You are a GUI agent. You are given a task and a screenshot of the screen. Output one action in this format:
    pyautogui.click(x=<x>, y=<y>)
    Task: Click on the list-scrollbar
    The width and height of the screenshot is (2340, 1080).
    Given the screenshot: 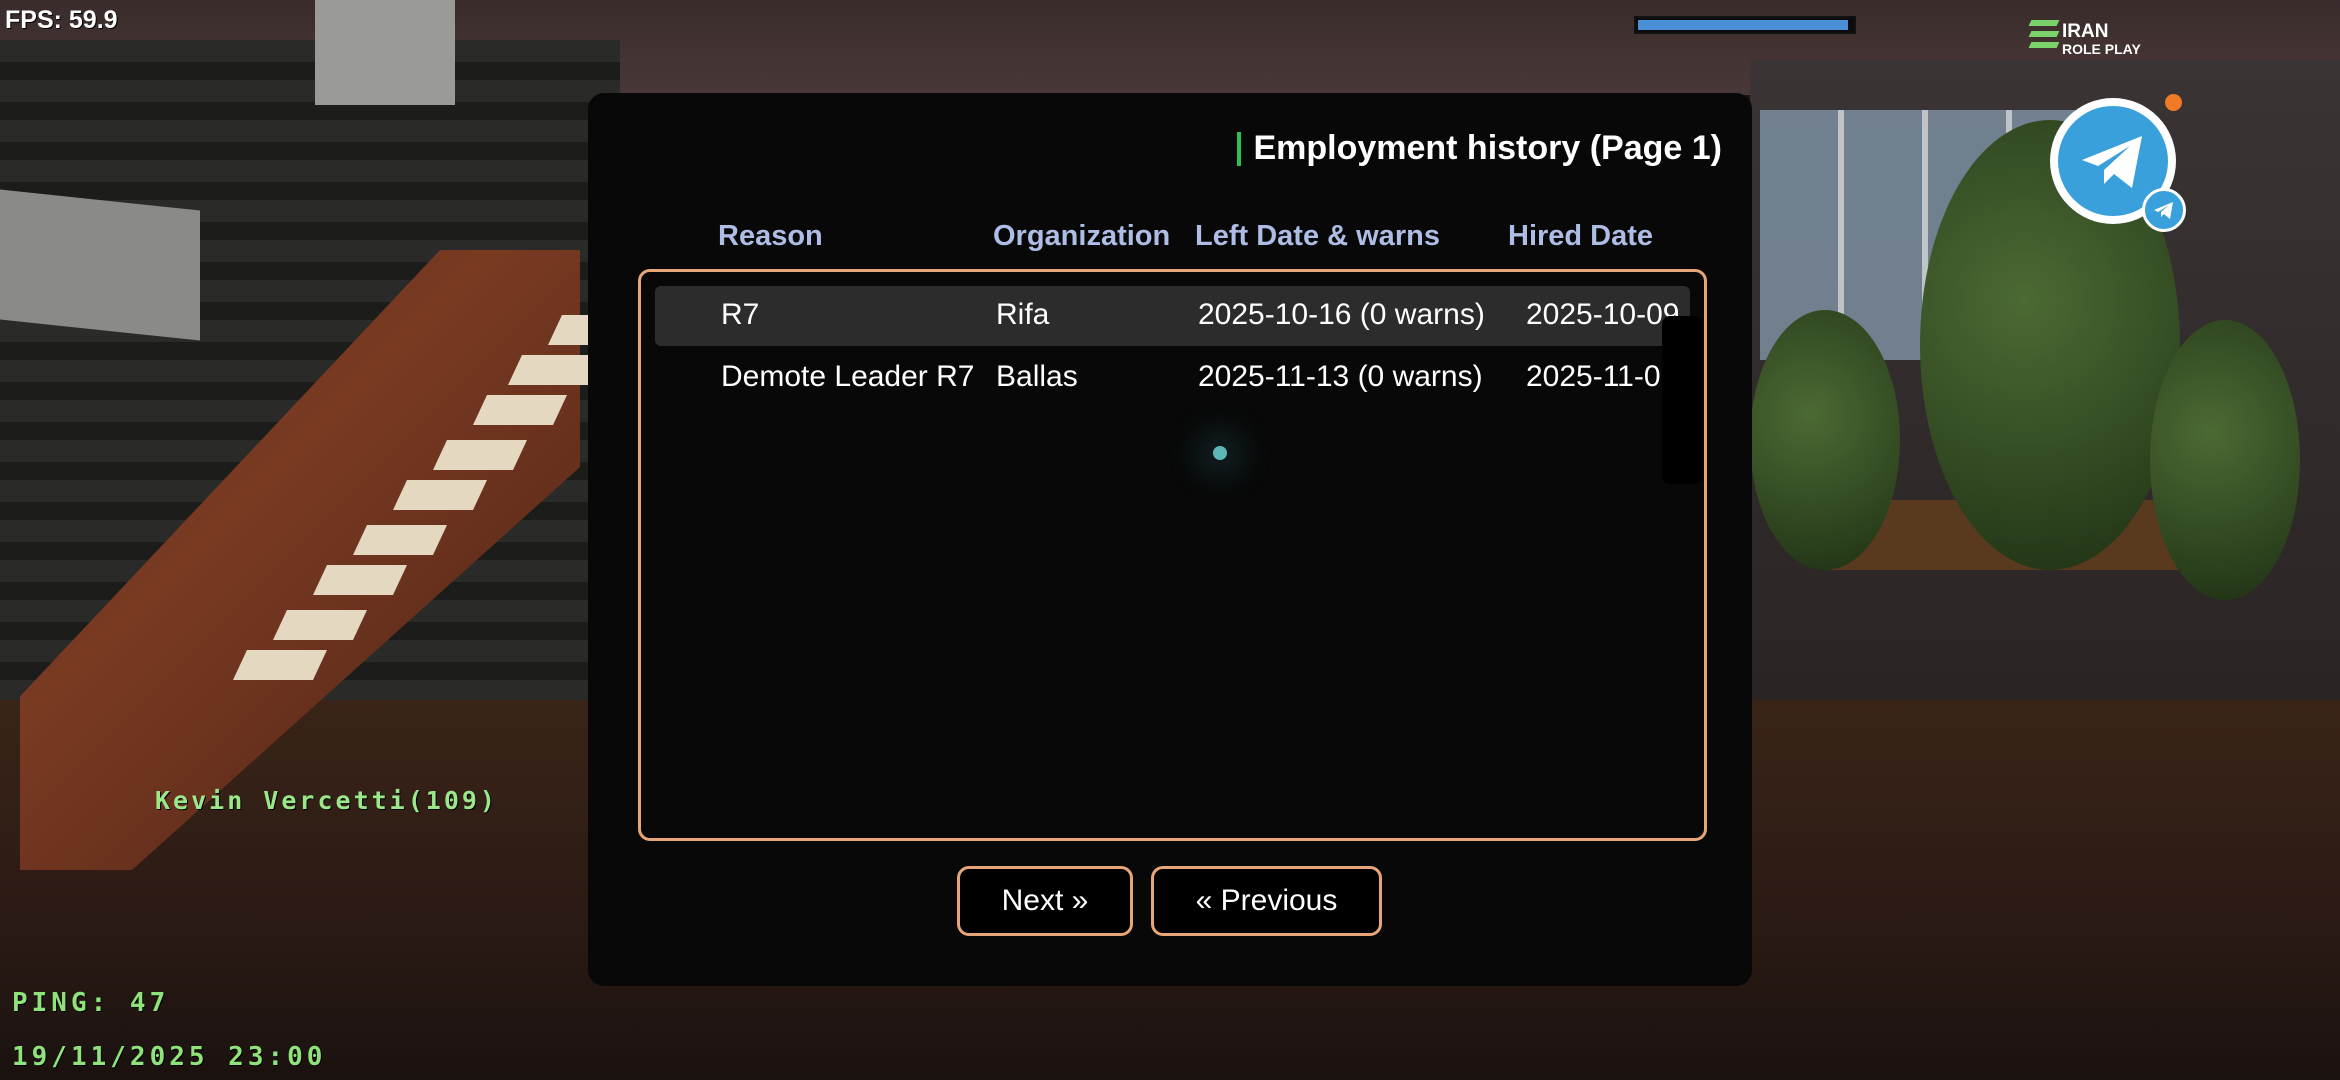 What is the action you would take?
    pyautogui.click(x=1682, y=400)
    